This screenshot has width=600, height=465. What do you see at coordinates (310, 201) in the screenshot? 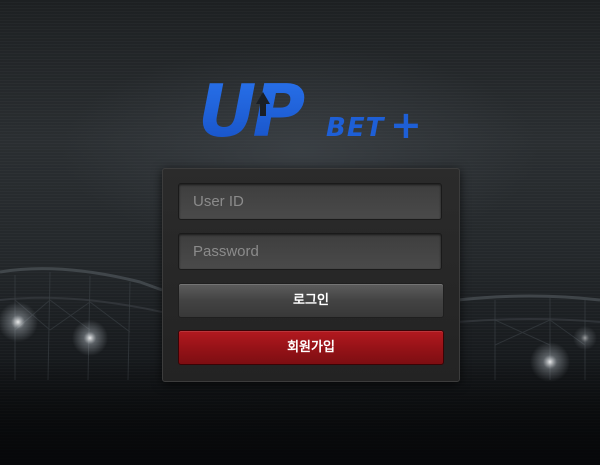
I see `user-id-input` at bounding box center [310, 201].